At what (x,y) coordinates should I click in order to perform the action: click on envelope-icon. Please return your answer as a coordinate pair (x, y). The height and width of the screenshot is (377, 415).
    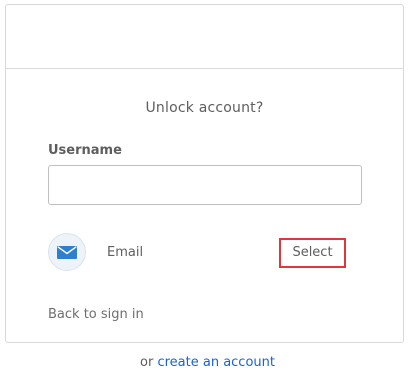
    Looking at the image, I should click on (67, 252).